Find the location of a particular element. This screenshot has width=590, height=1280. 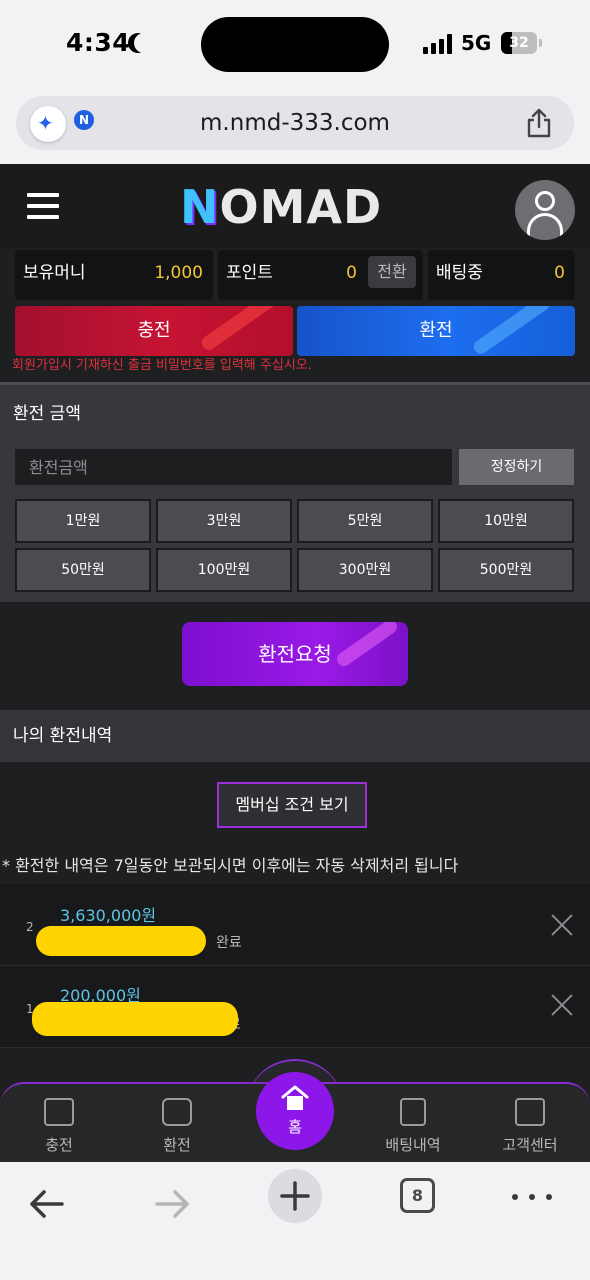

correct-button: 정정하기 is located at coordinates (516, 467).